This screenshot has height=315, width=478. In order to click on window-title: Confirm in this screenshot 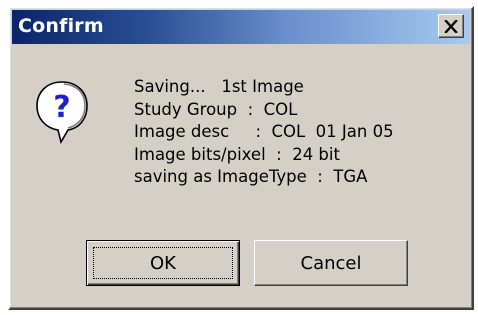, I will do `click(61, 26)`.